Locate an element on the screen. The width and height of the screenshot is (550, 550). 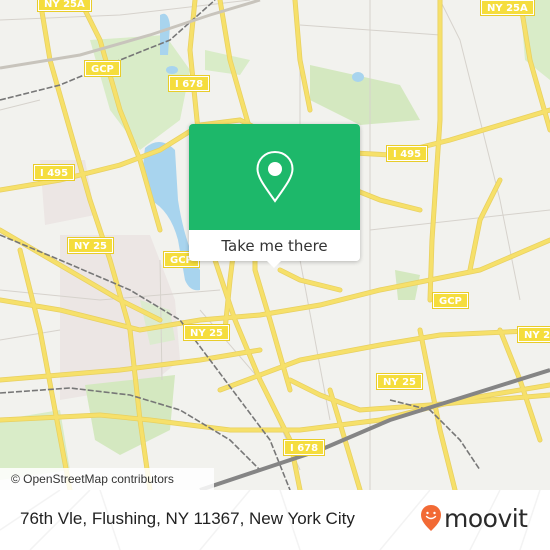
location-pin-icon is located at coordinates (274, 176).